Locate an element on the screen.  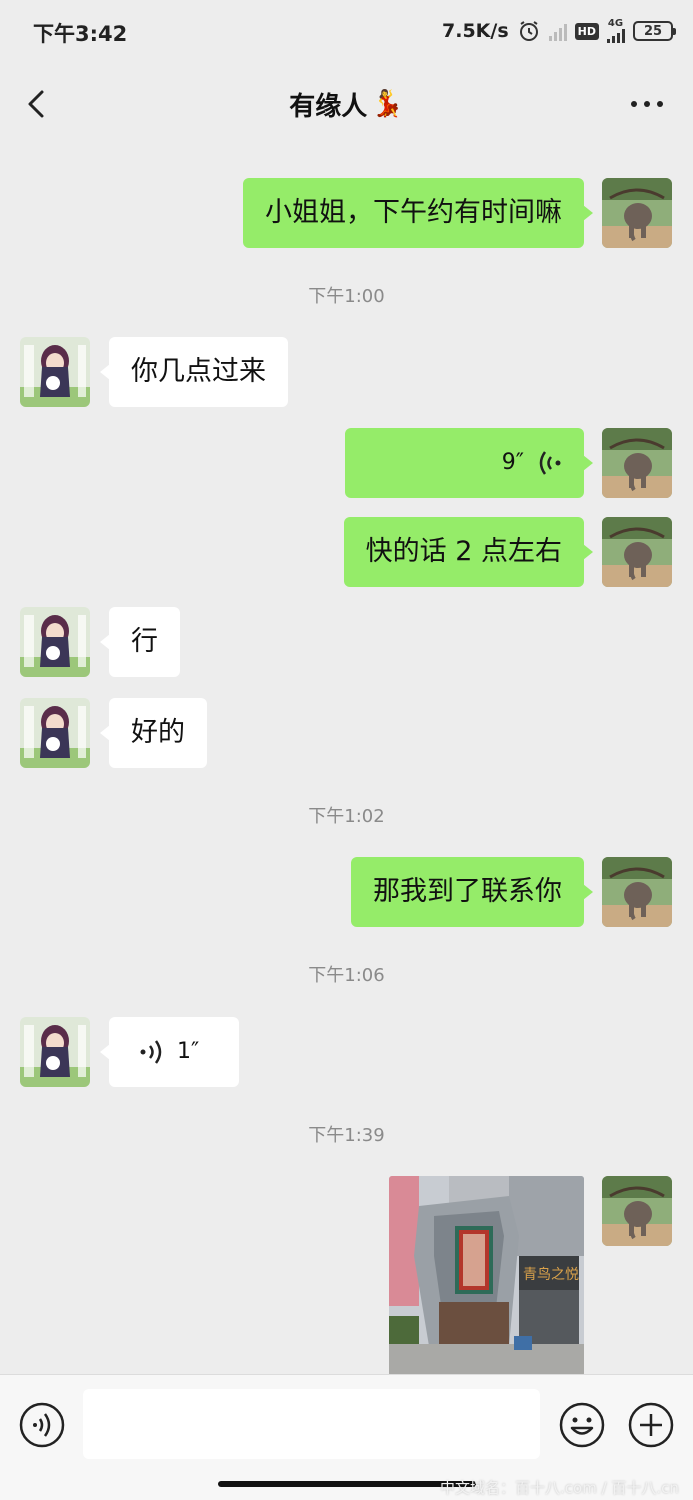
alarm-icon is located at coordinates (528, 31).